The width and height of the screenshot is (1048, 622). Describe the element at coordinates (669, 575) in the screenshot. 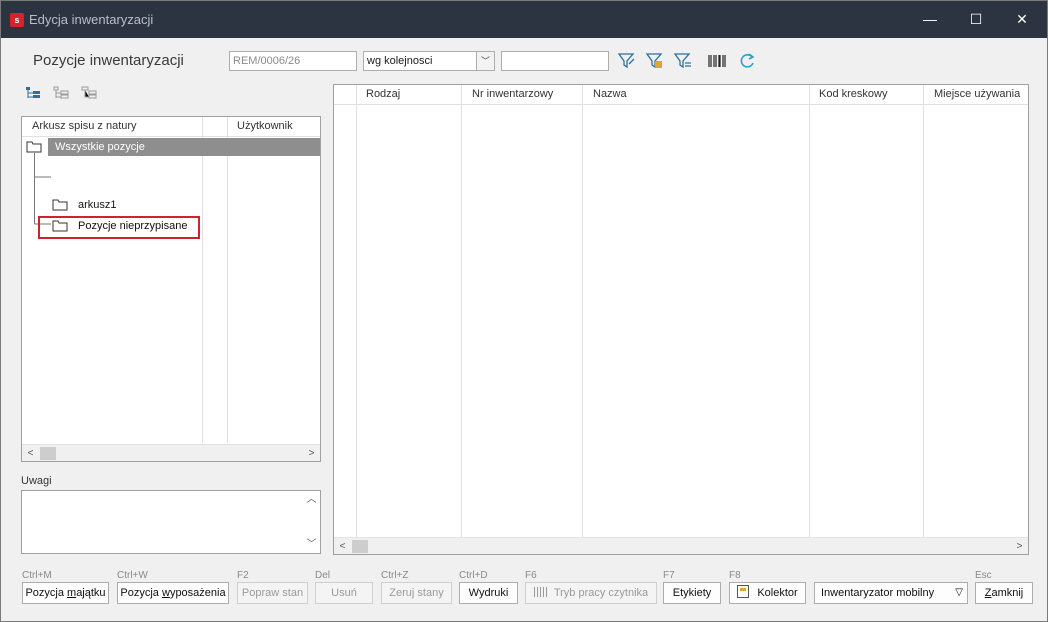

I see `shortcut-hint: F7` at that location.